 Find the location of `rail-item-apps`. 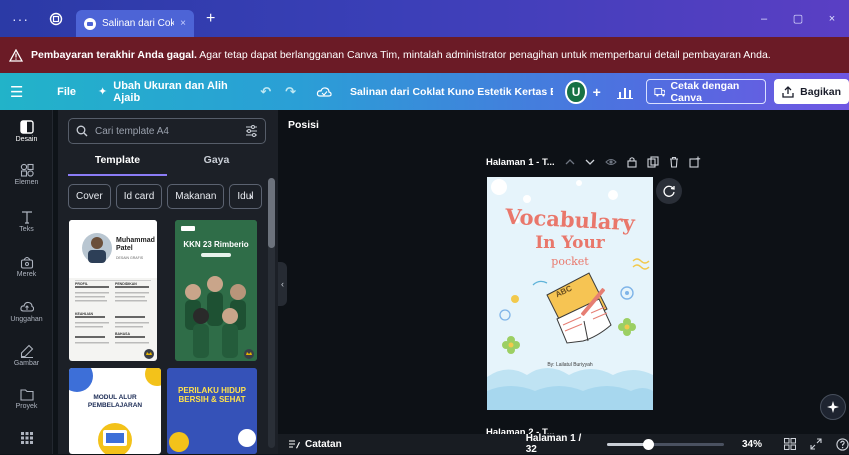

rail-item-apps is located at coordinates (26, 438).